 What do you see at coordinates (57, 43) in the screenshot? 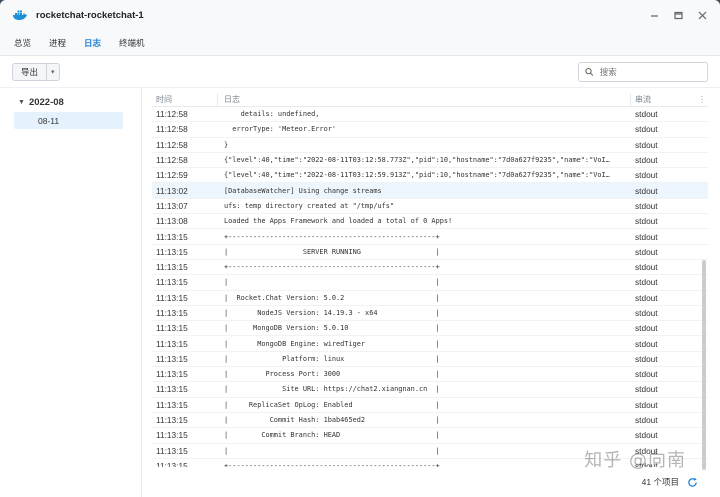
I see `tab-processes: 进程` at bounding box center [57, 43].